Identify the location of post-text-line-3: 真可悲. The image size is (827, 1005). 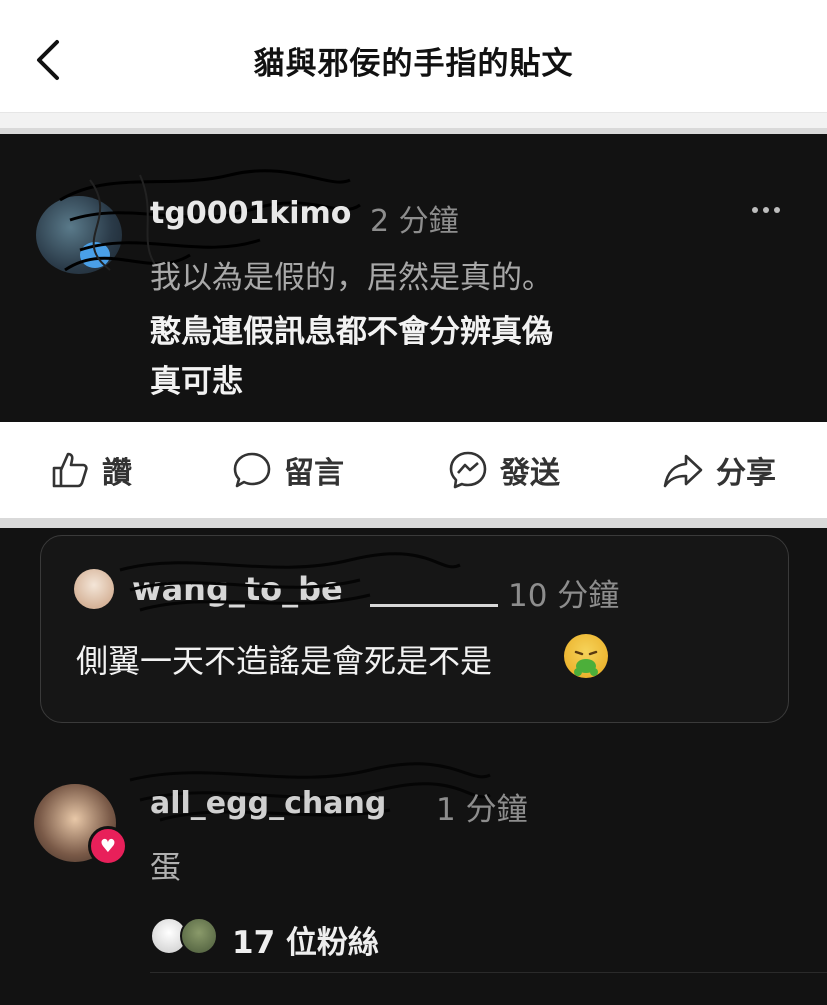
(196, 382).